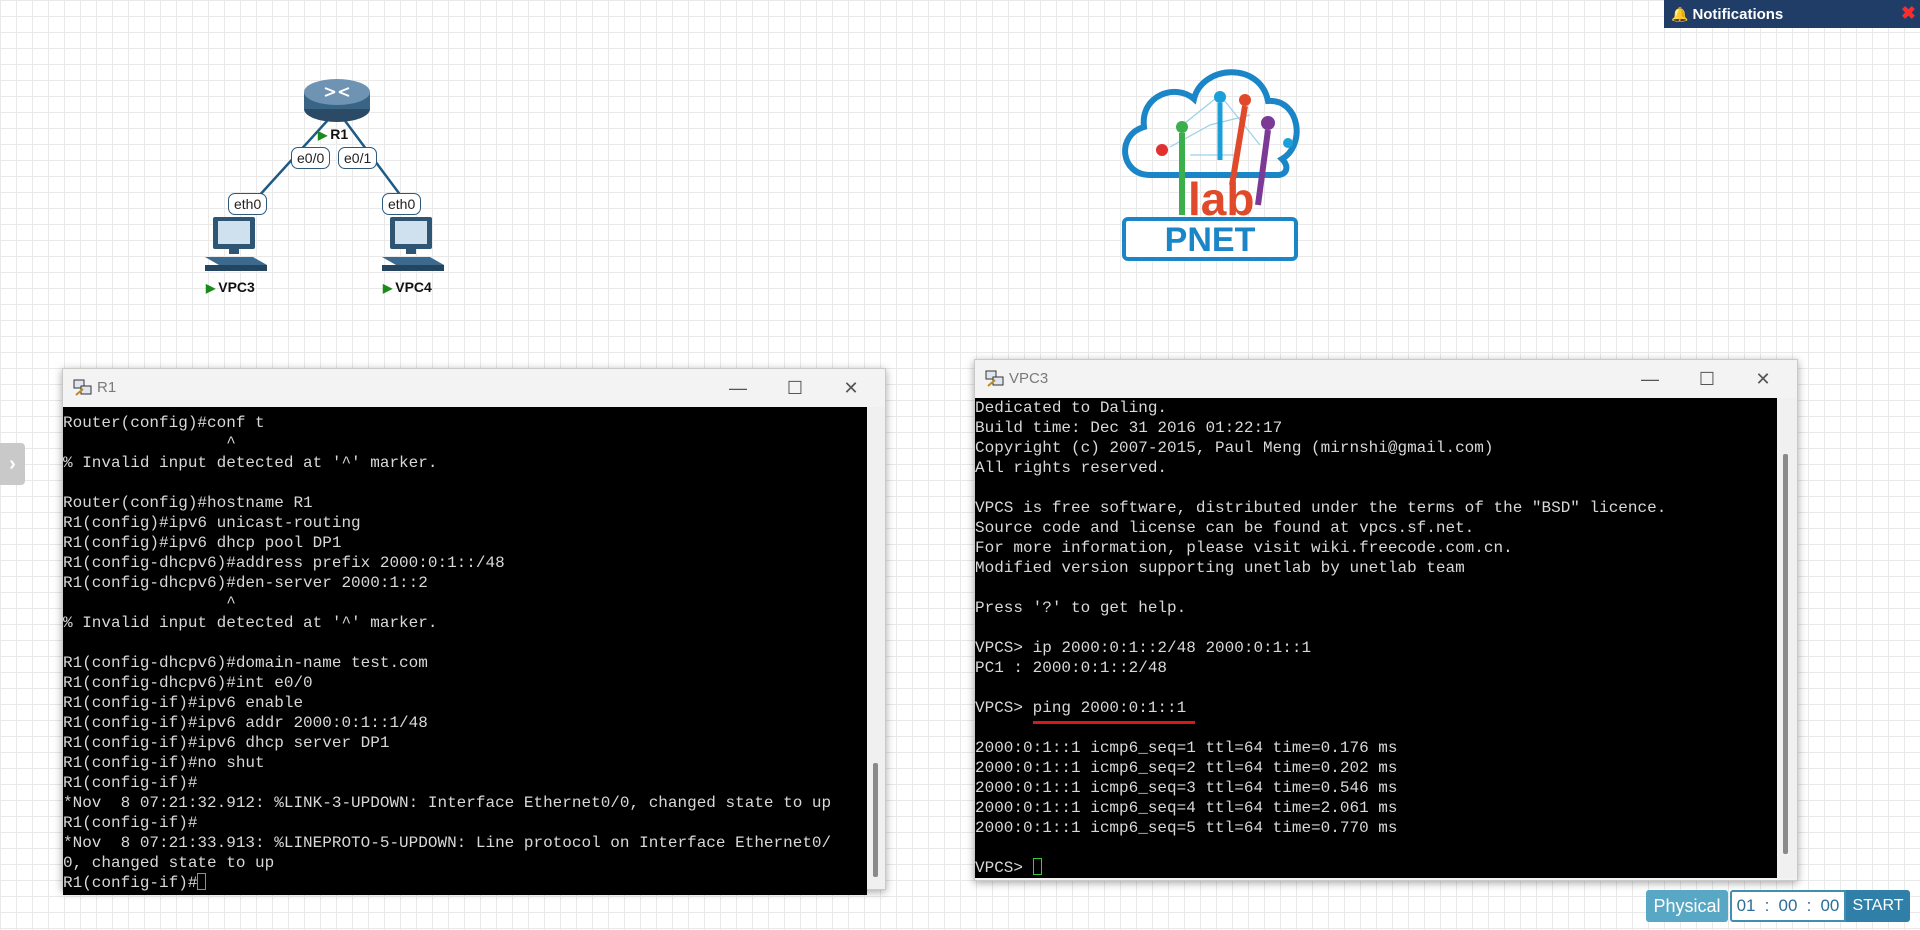 Image resolution: width=1920 pixels, height=930 pixels. Describe the element at coordinates (1081, 608) in the screenshot. I see `terminal-line: Press '?' to get help.` at that location.